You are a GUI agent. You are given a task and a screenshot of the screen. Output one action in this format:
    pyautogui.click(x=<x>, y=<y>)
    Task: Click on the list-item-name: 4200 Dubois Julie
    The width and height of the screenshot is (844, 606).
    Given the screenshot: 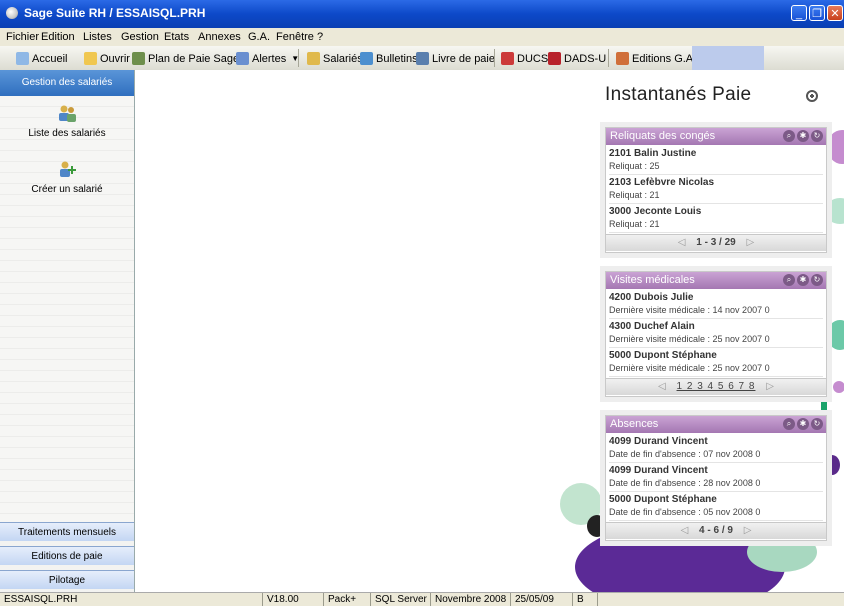 What is the action you would take?
    pyautogui.click(x=716, y=297)
    